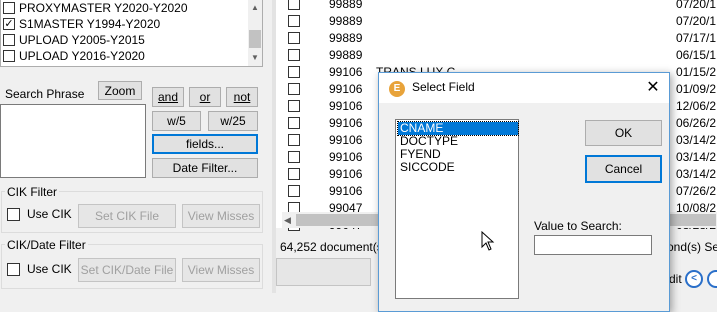  What do you see at coordinates (233, 121) in the screenshot?
I see `within-25-button: w/25` at bounding box center [233, 121].